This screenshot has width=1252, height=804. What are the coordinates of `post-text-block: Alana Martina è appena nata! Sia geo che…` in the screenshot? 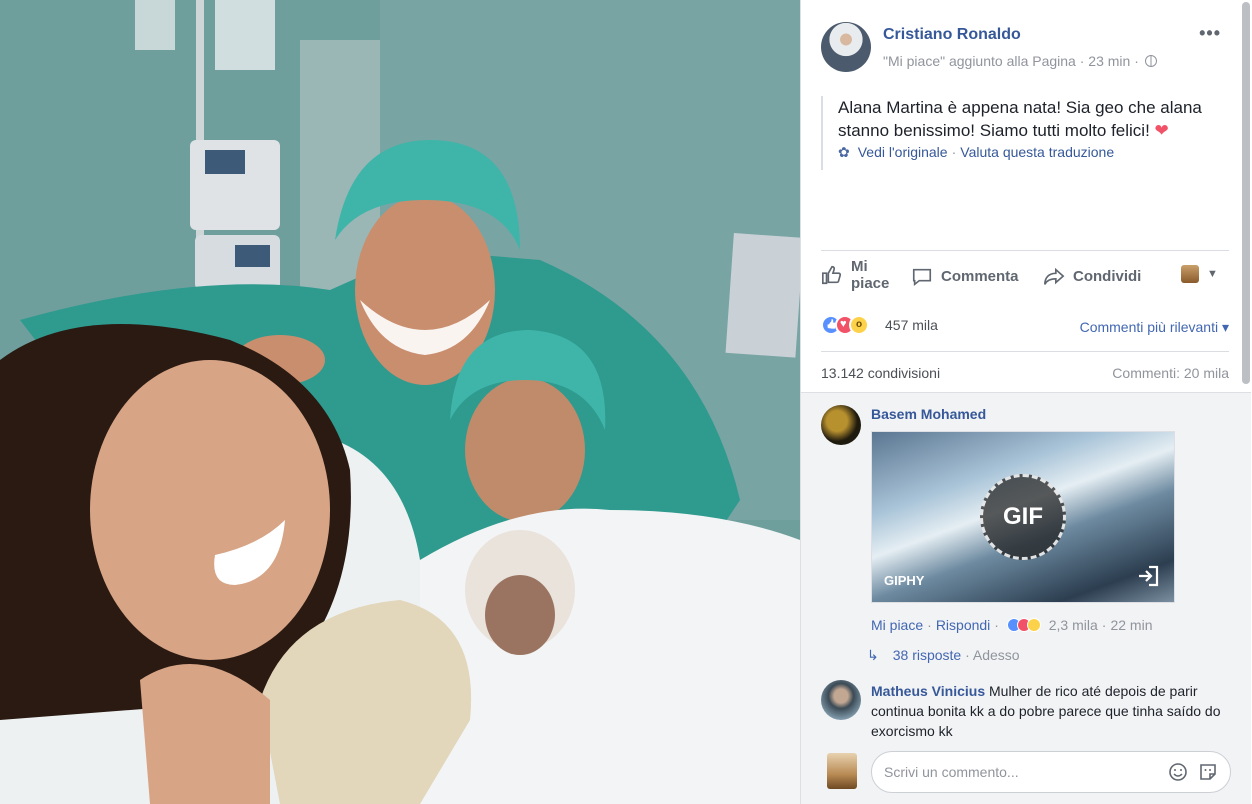 It's located at (1022, 133).